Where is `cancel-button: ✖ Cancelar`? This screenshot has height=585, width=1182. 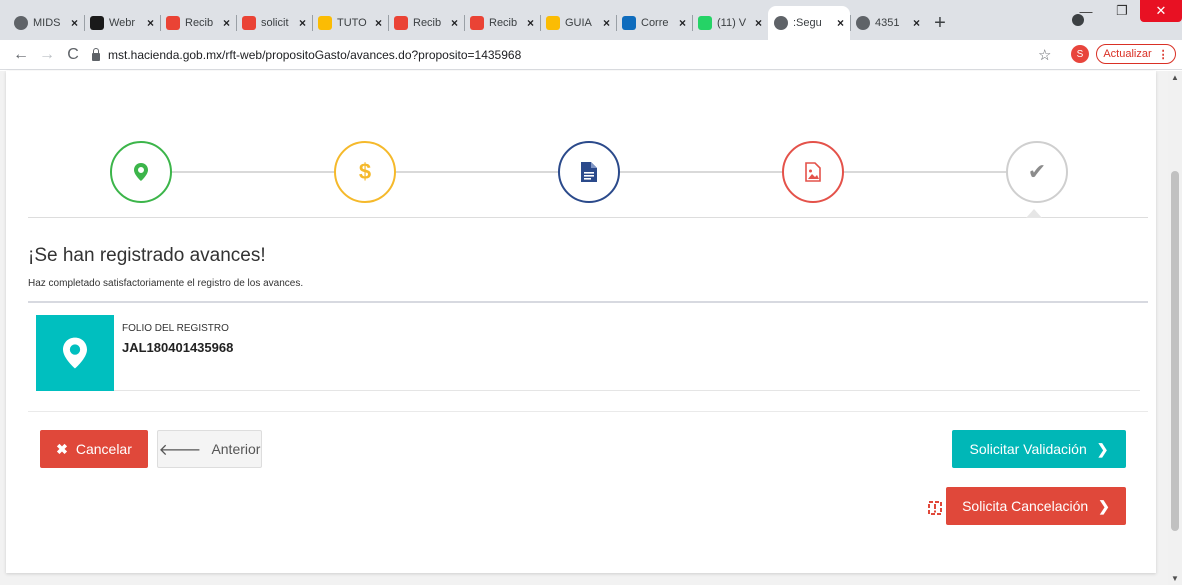 cancel-button: ✖ Cancelar is located at coordinates (94, 449).